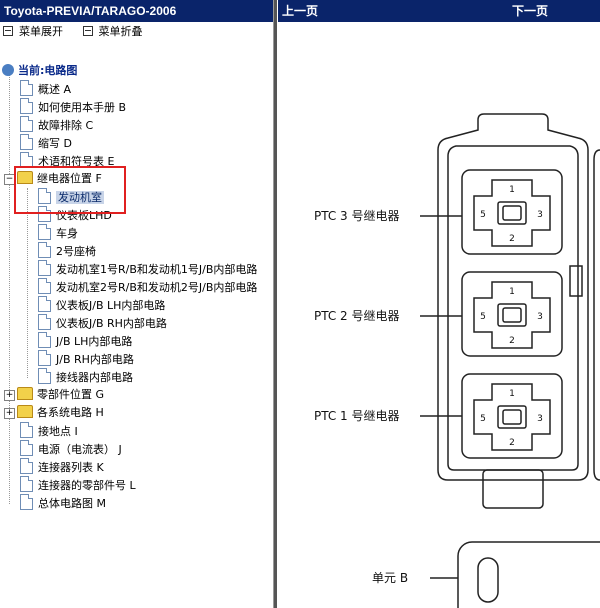  Describe the element at coordinates (102, 323) in the screenshot. I see `tree-item-ip-jb-rh: 仪表板J/B RH内部电路` at that location.